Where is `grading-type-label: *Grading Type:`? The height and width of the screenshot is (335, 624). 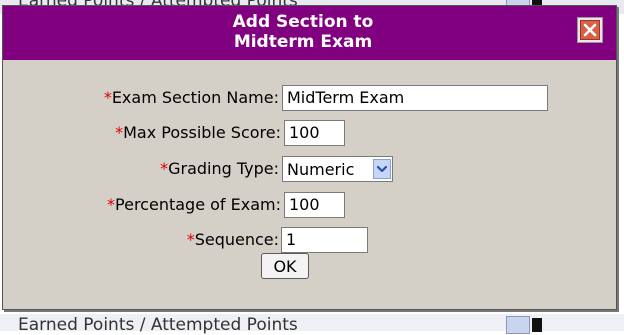 grading-type-label: *Grading Type: is located at coordinates (219, 168).